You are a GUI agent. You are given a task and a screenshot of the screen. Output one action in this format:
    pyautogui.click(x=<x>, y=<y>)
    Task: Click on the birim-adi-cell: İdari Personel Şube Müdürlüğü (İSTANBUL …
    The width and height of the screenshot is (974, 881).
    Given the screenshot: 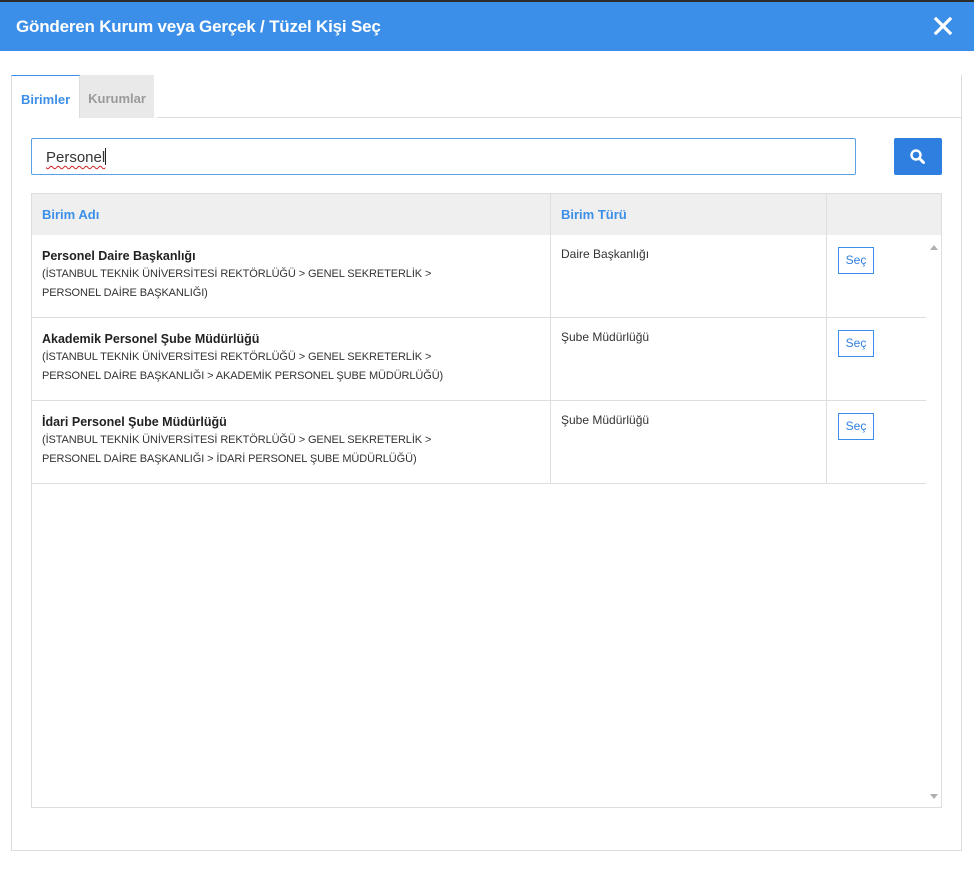 What is the action you would take?
    pyautogui.click(x=291, y=442)
    